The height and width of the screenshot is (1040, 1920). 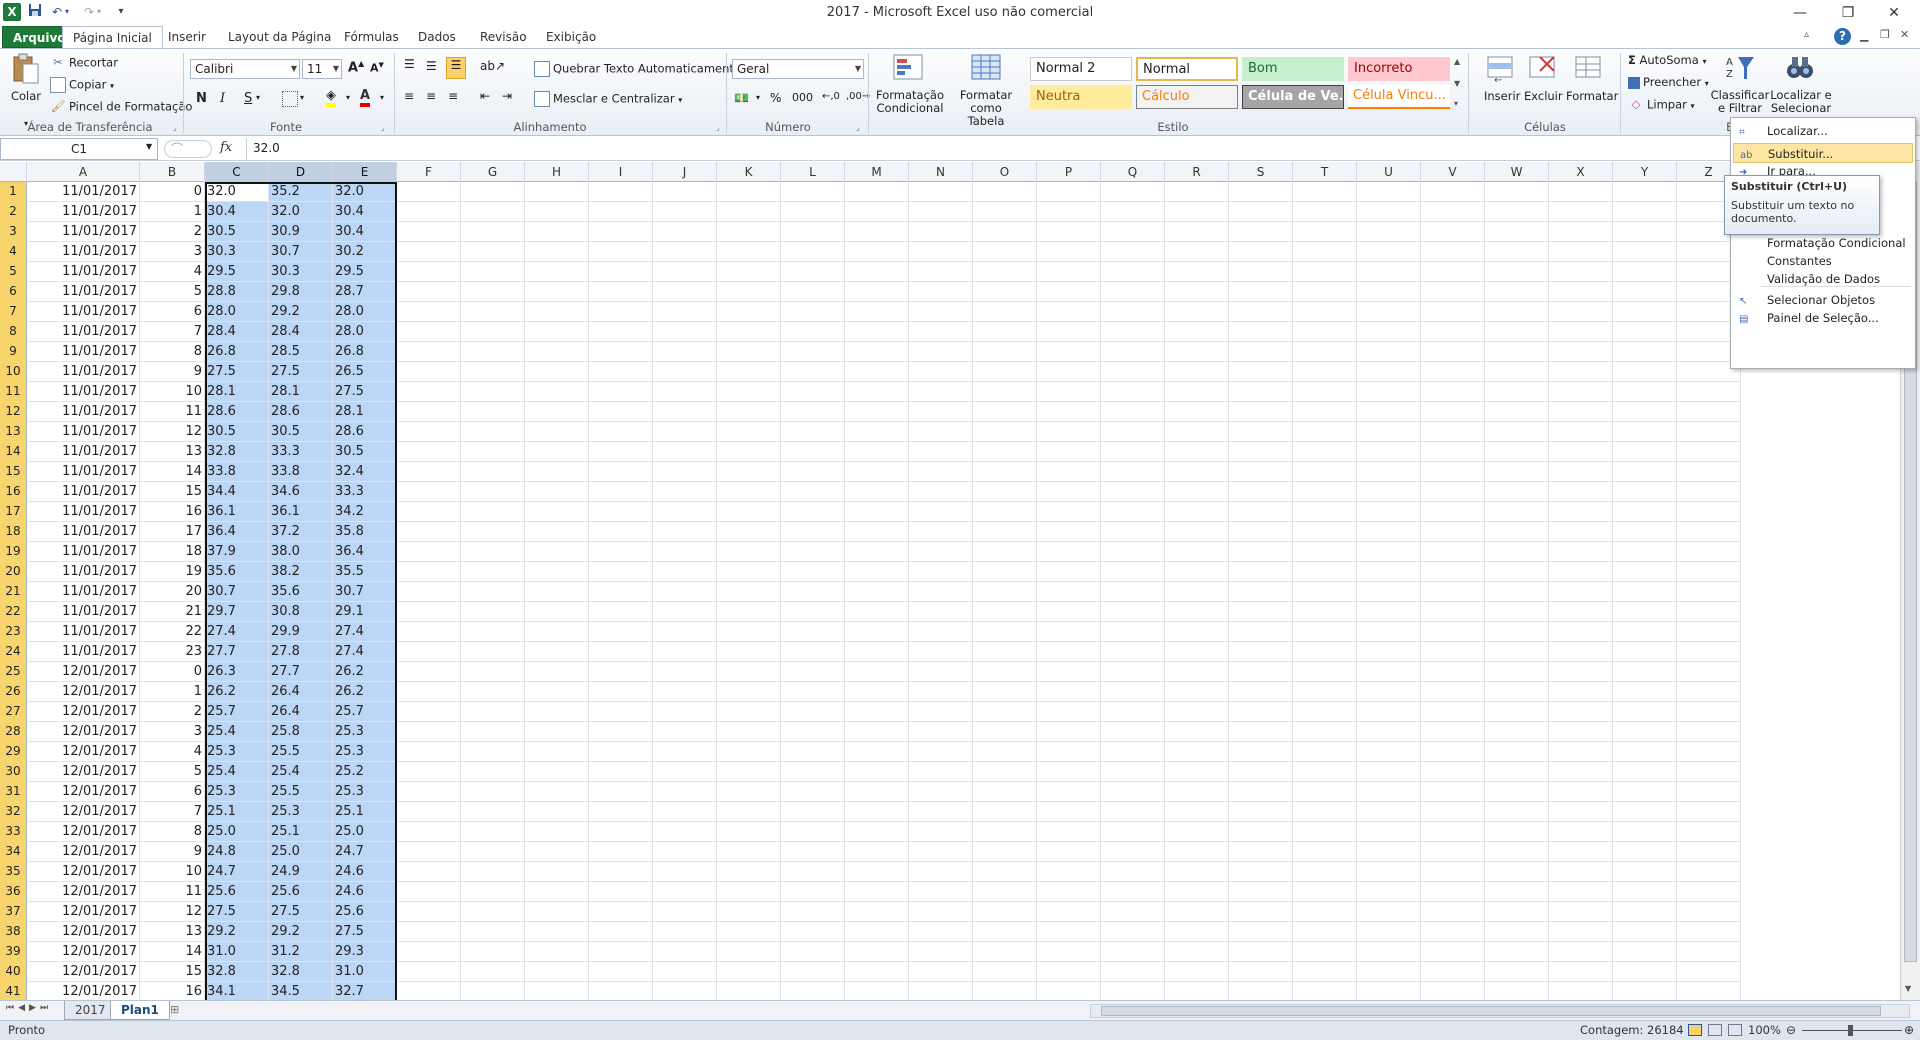 I want to click on select-all-corner, so click(x=13, y=172).